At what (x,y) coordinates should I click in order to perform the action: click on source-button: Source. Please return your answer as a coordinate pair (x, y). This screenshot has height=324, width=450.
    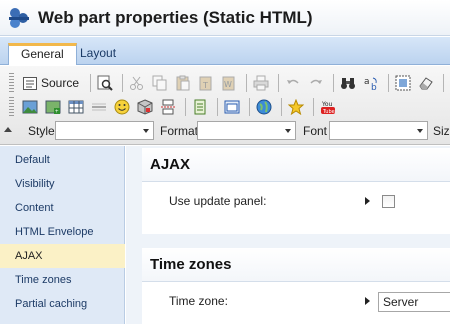
    Looking at the image, I should click on (51, 83).